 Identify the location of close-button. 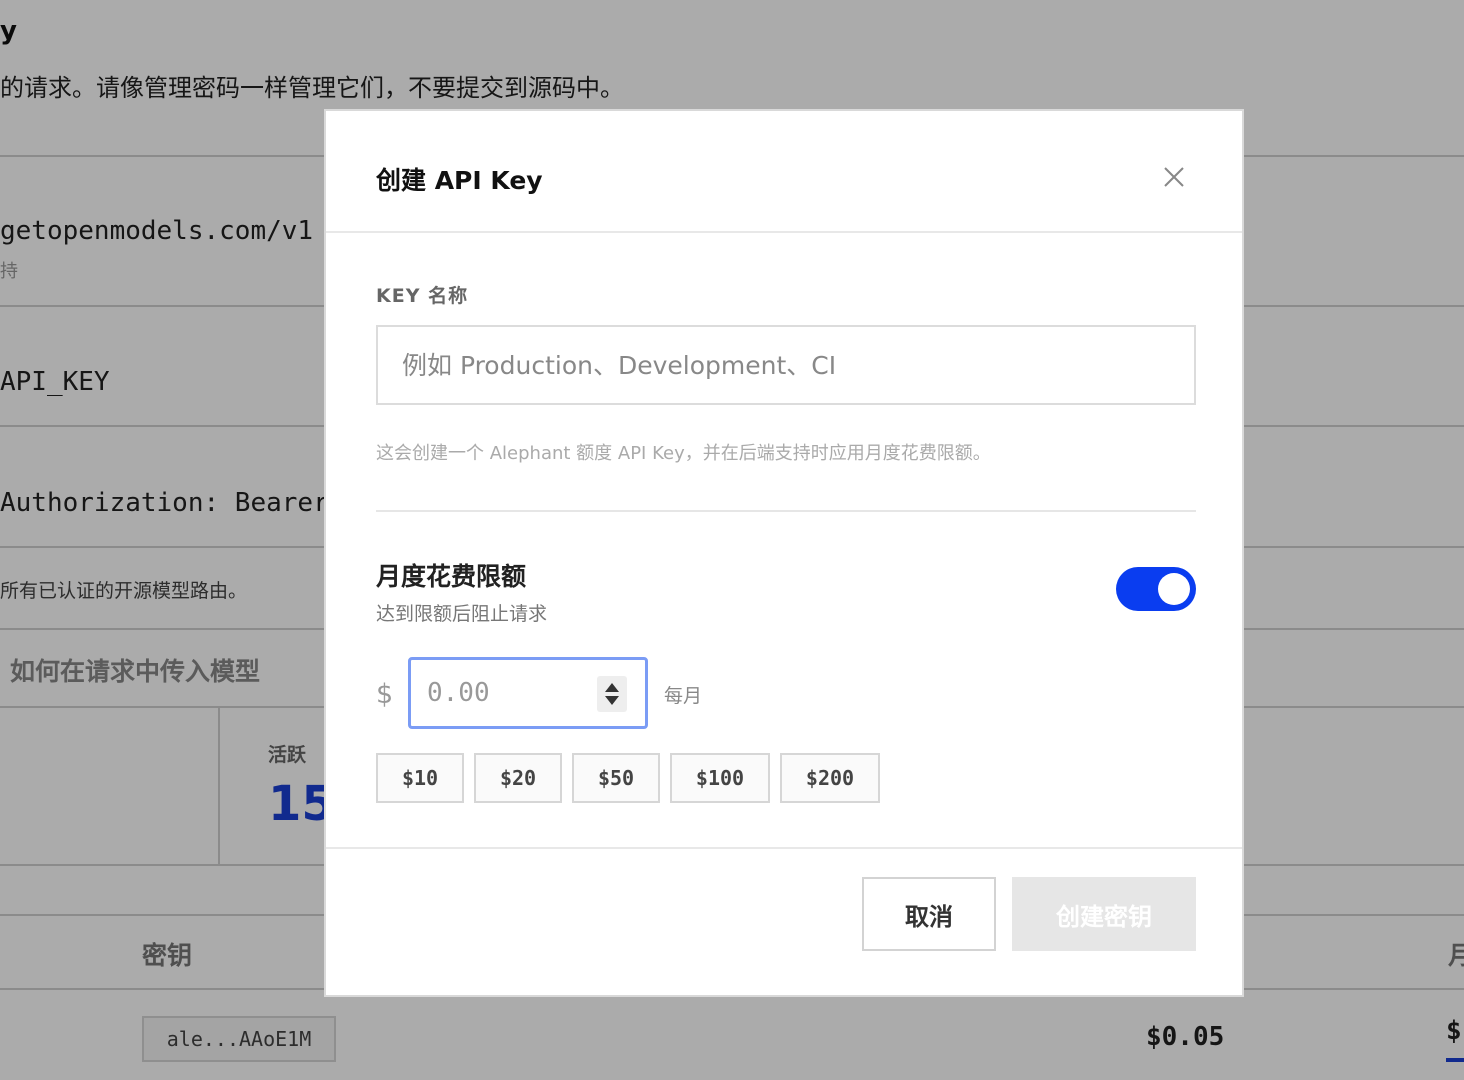
(1174, 177).